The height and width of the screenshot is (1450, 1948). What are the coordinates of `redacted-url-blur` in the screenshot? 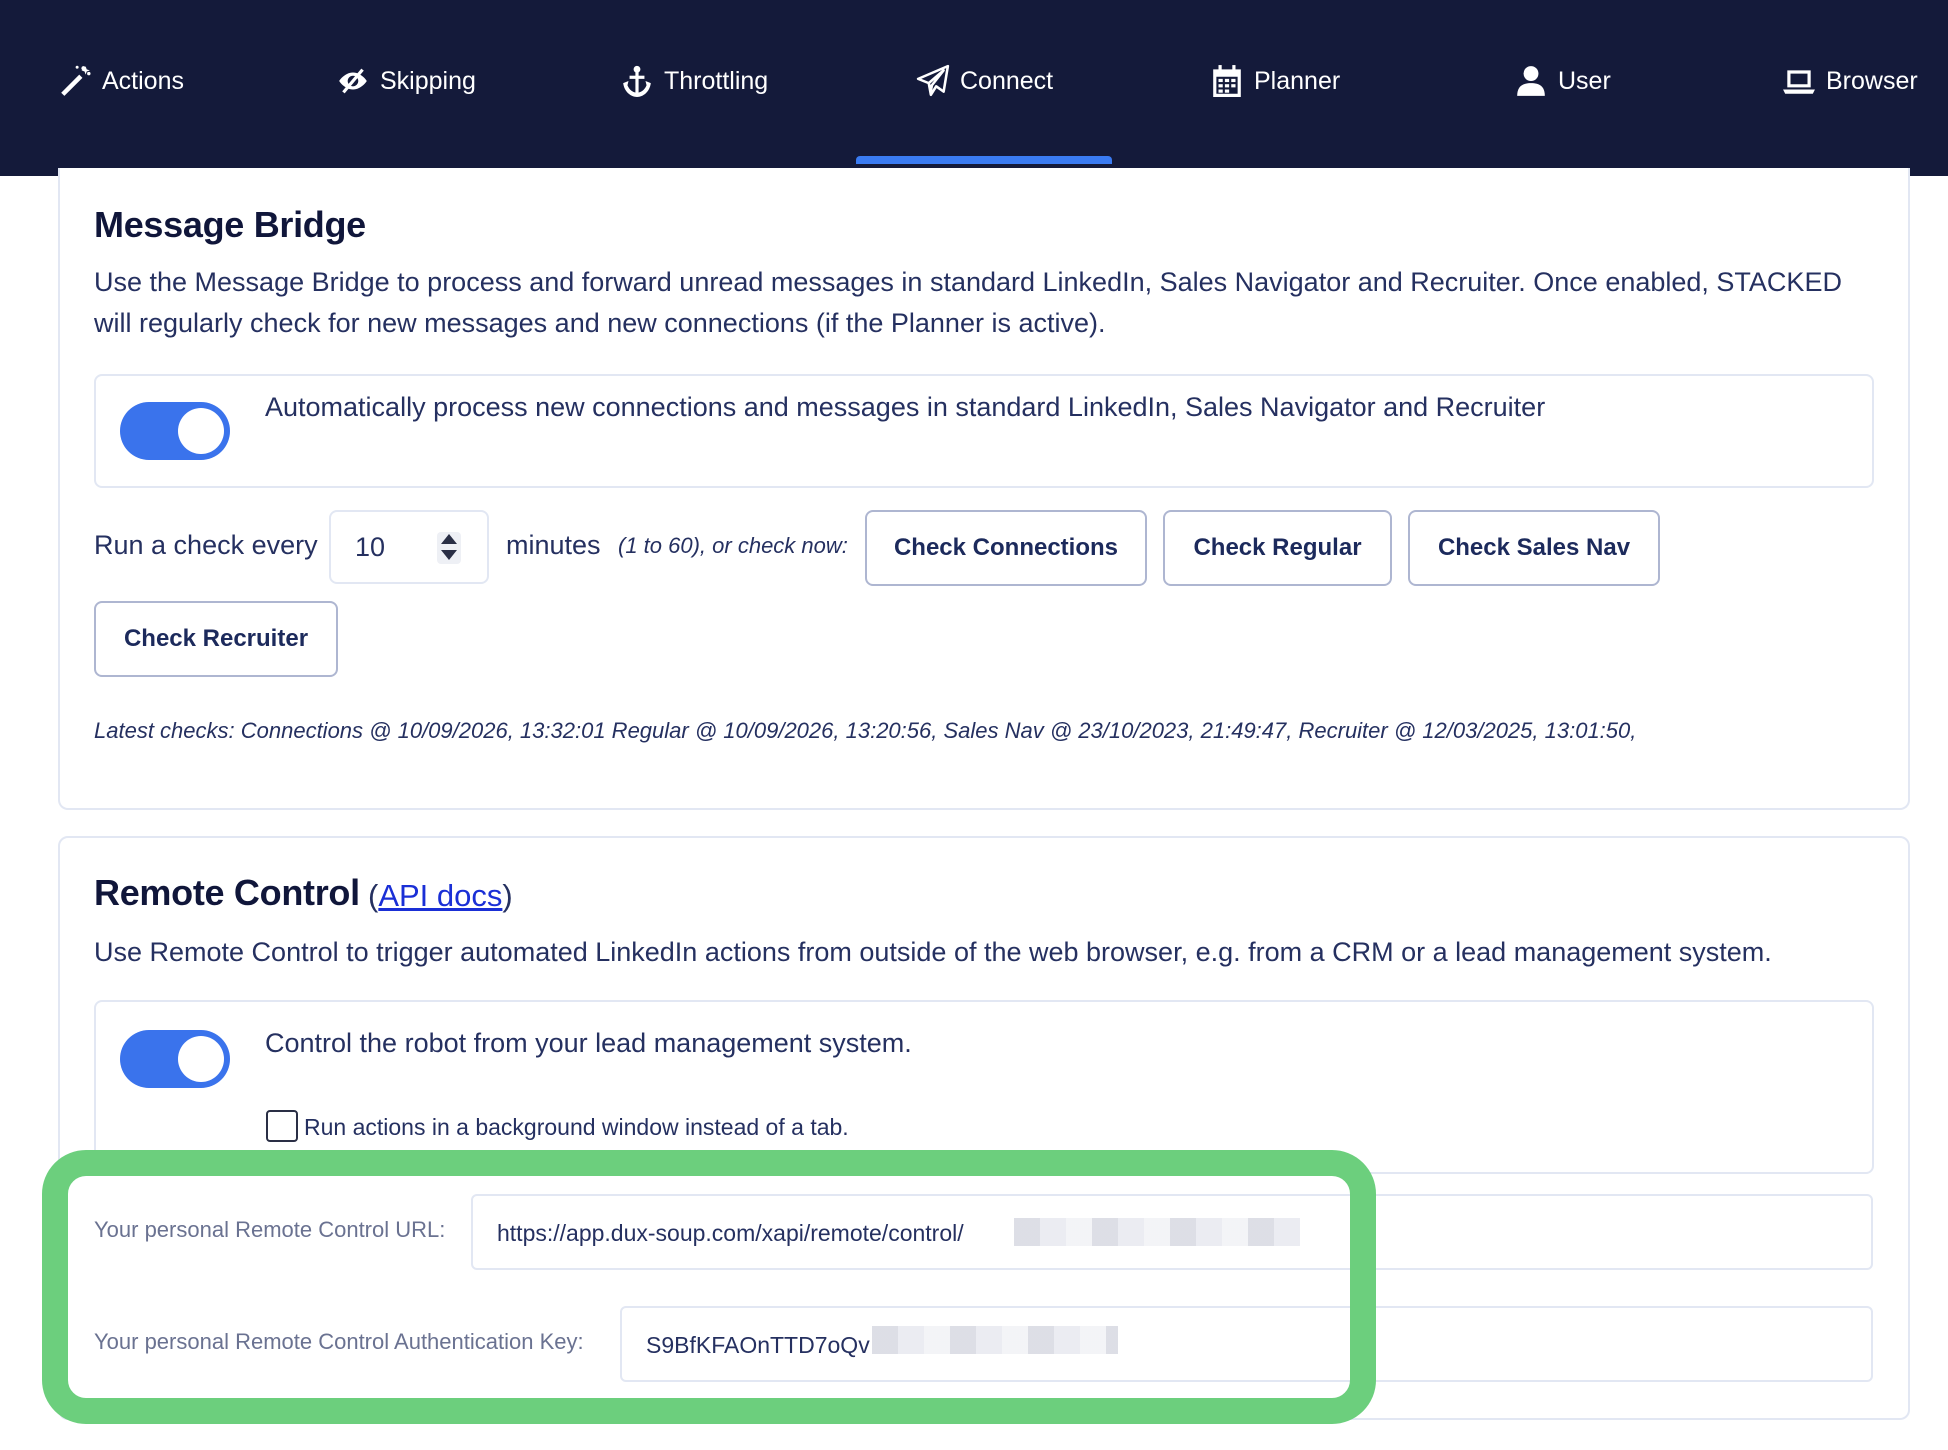 It's located at (1157, 1232).